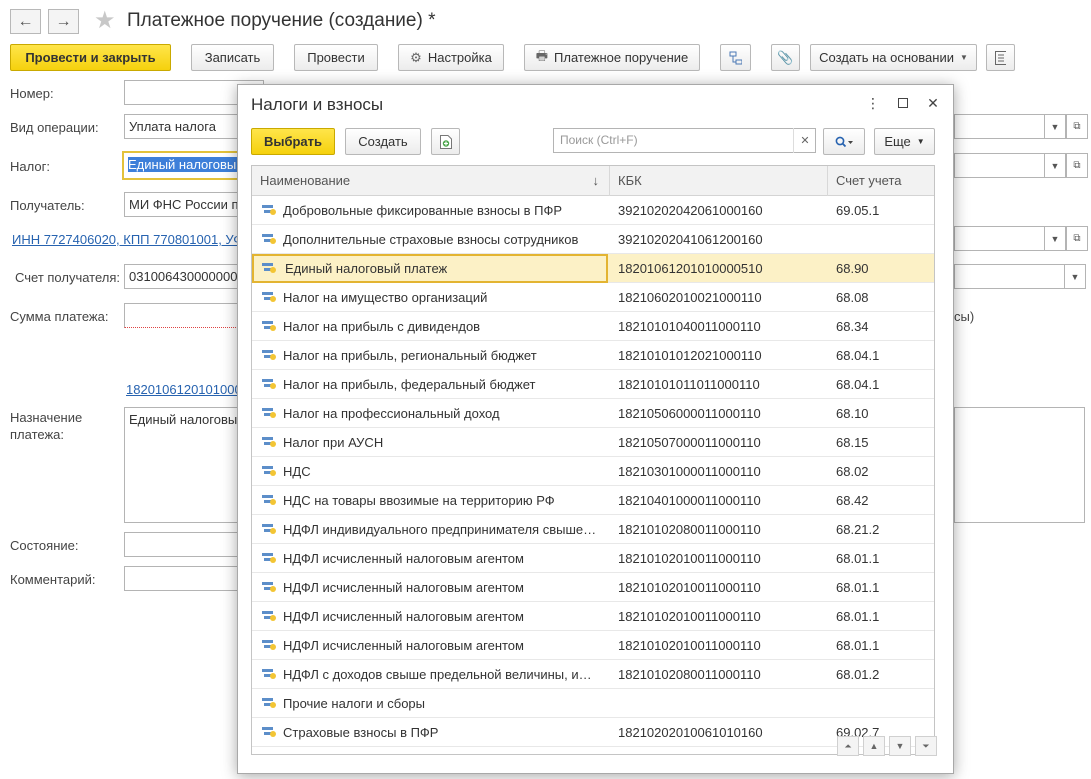 This screenshot has height=779, width=1091. I want to click on cell-name: НДФЛ исчисленный налоговым агентом, so click(430, 587).